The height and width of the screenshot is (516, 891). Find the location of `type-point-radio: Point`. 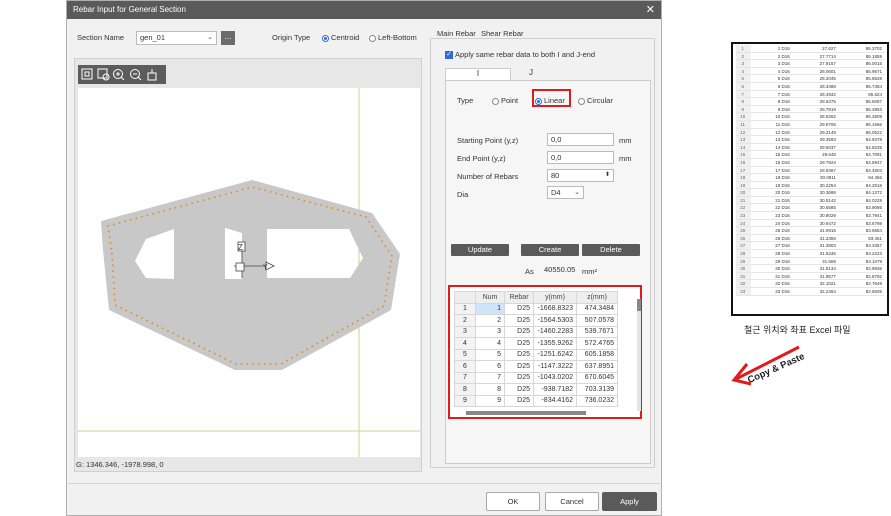

type-point-radio: Point is located at coordinates (505, 100).